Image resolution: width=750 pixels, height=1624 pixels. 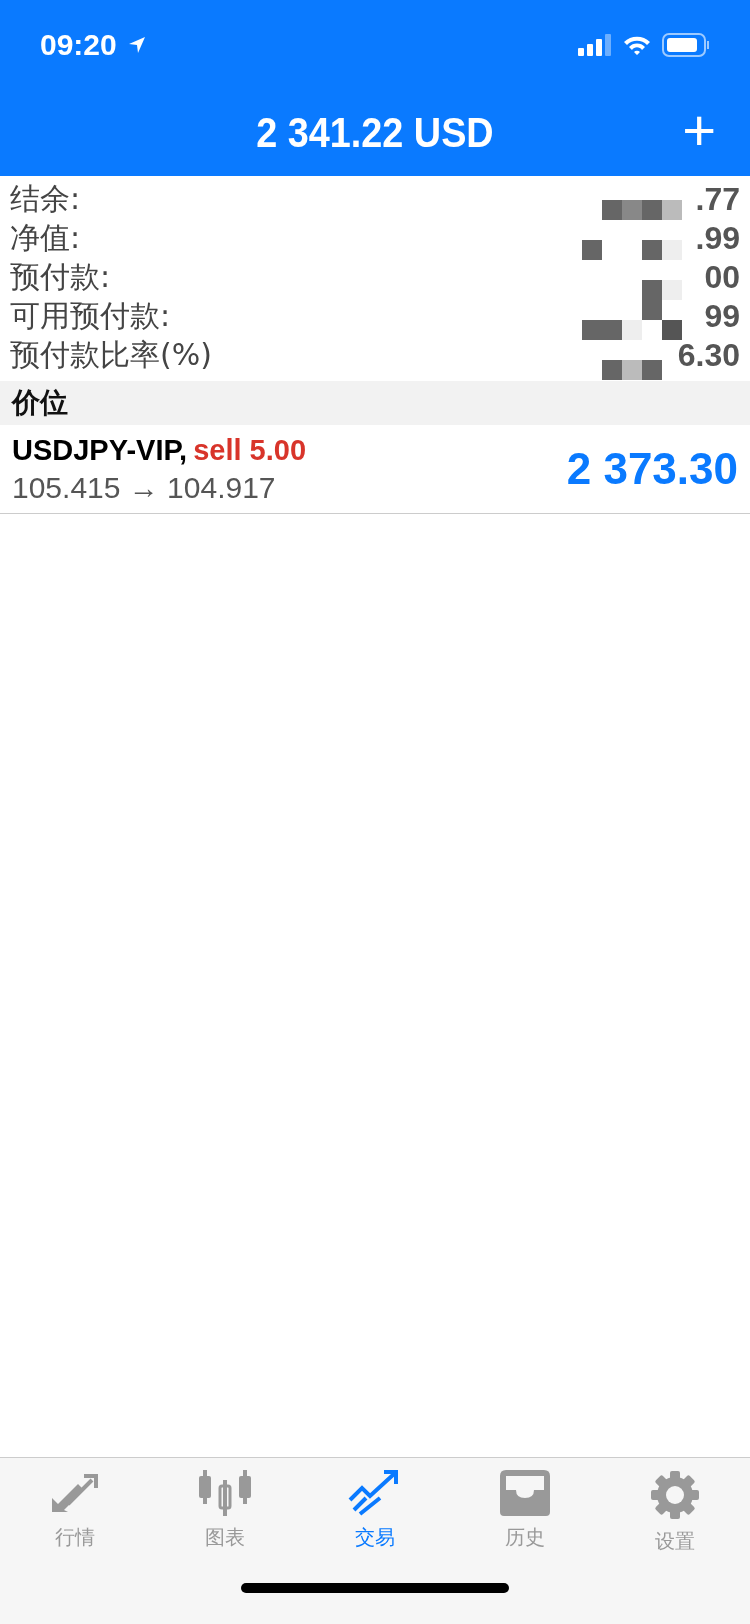 I want to click on balance-title: 2 341.22 USD, so click(x=375, y=133).